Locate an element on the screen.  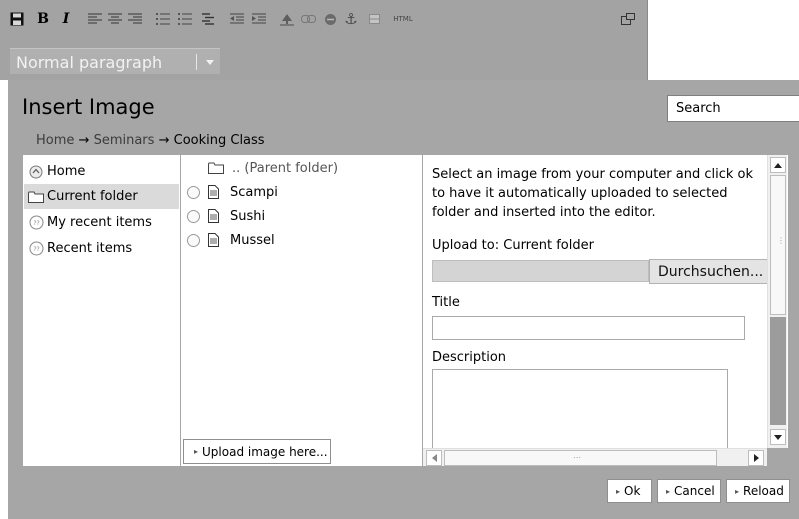
insert-image-icon is located at coordinates (287, 19).